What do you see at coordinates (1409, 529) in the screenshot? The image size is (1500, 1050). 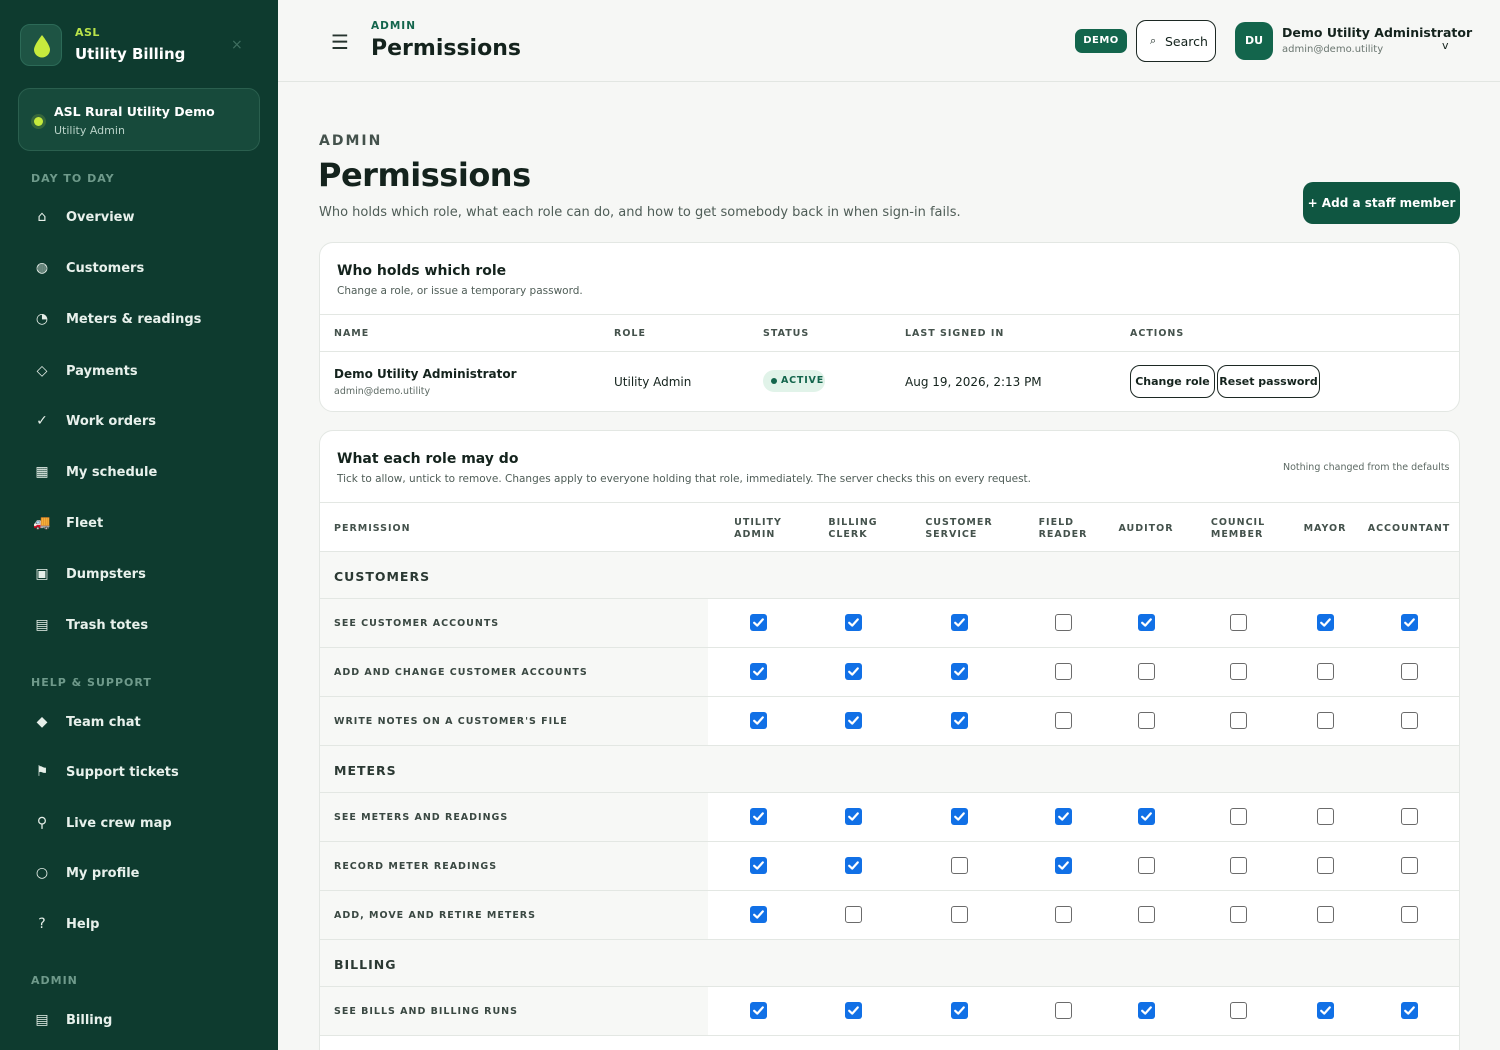 I see `role-column-header: ACCOUNTANT` at bounding box center [1409, 529].